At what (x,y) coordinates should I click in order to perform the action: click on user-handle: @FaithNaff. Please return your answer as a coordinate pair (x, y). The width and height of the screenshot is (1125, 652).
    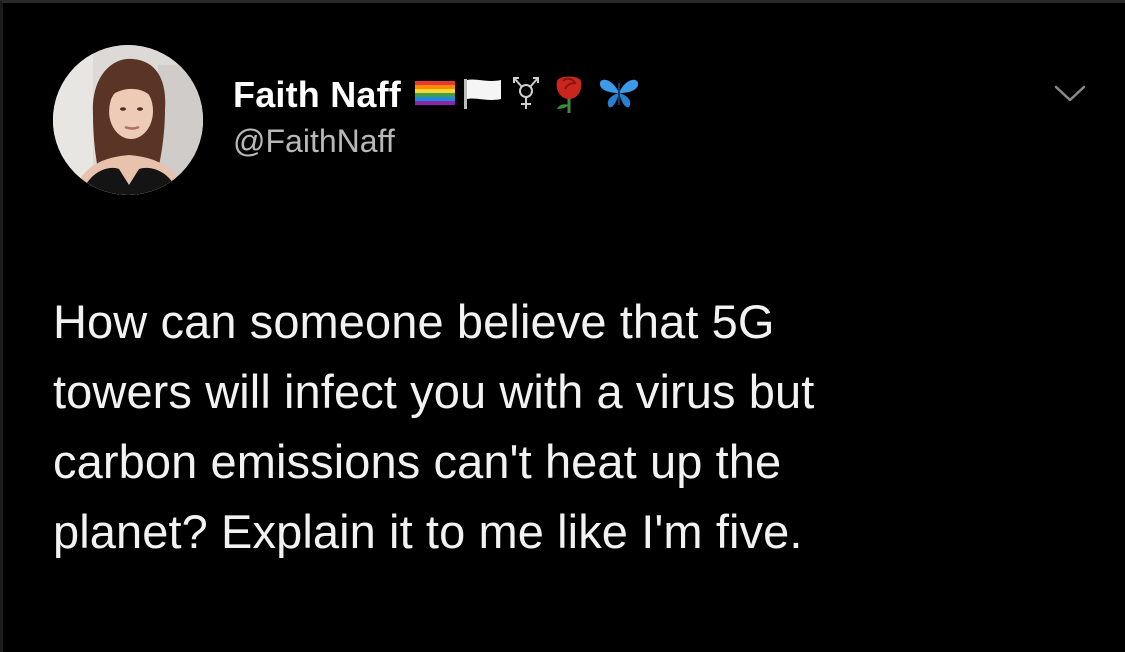
    Looking at the image, I should click on (437, 141).